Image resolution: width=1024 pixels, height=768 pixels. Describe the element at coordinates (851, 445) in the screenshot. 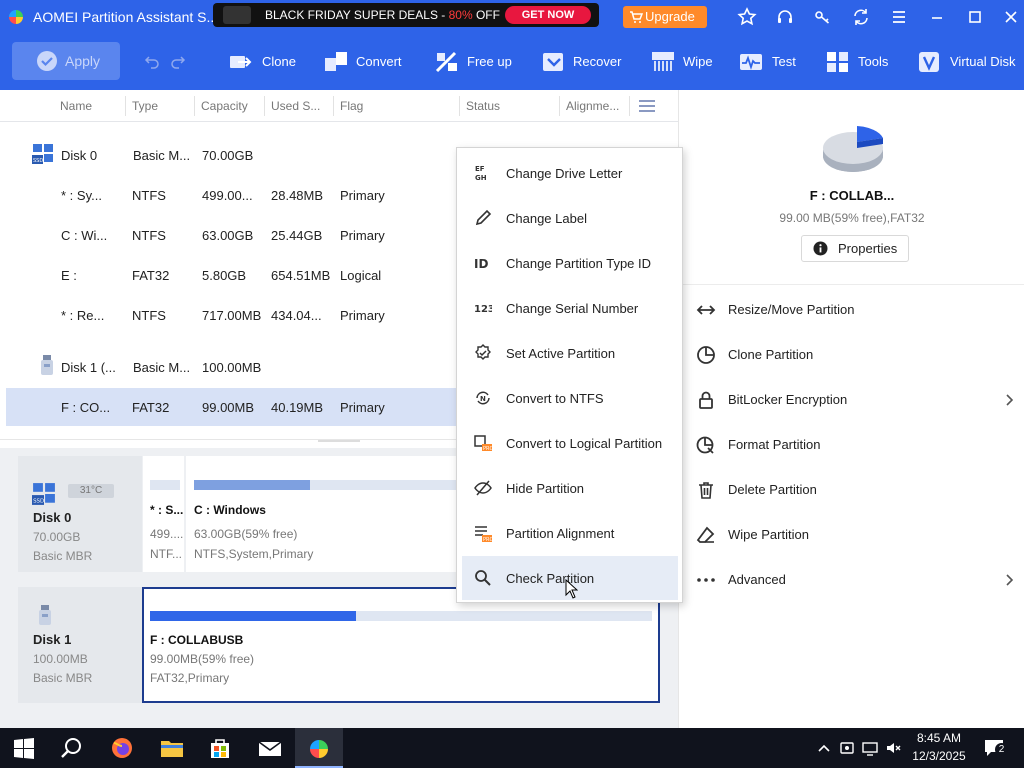

I see `op-format-partition: Format Partition` at that location.